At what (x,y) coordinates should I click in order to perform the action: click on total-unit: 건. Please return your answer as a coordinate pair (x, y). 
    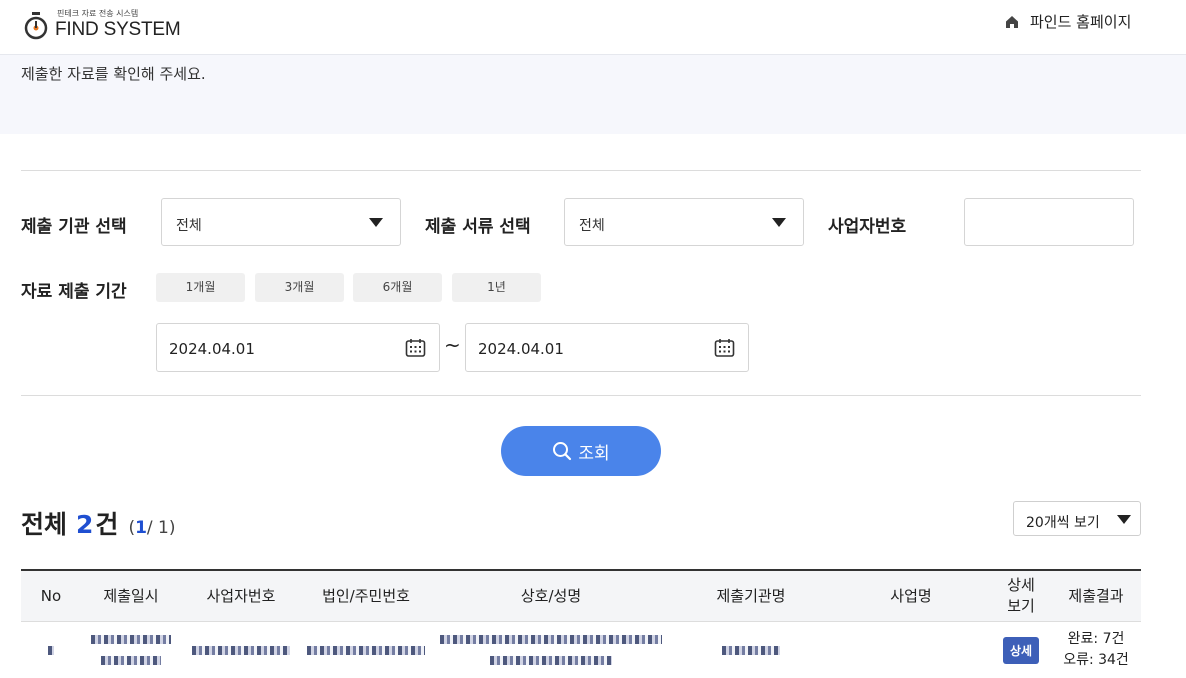
    Looking at the image, I should click on (107, 524).